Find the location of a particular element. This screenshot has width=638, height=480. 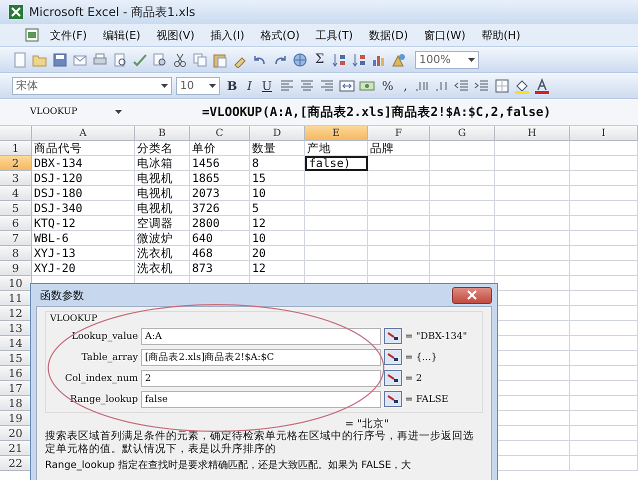

copy-icon is located at coordinates (200, 60).